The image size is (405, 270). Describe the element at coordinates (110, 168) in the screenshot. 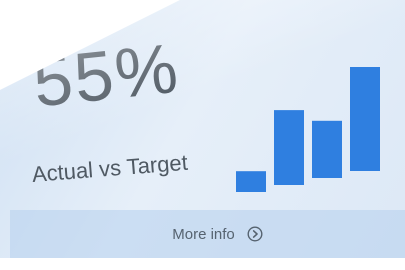

I see `widget-subtitle: Actual vs Target` at that location.